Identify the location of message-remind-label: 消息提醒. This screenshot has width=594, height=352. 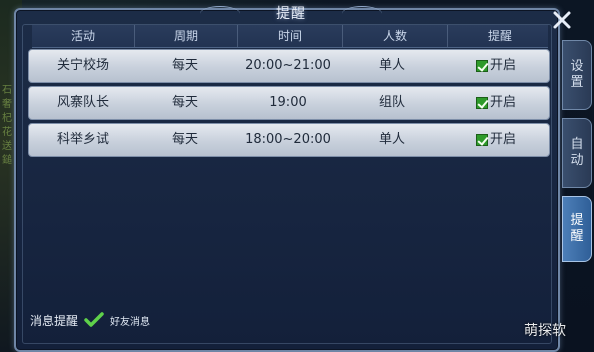
(54, 320).